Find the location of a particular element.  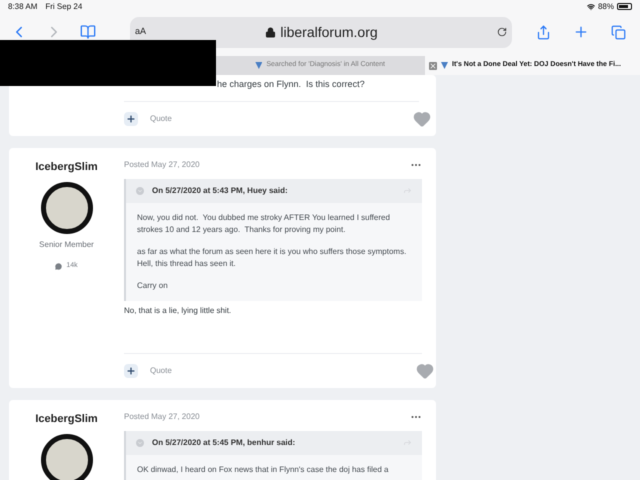

bookmarks-icon is located at coordinates (88, 32).